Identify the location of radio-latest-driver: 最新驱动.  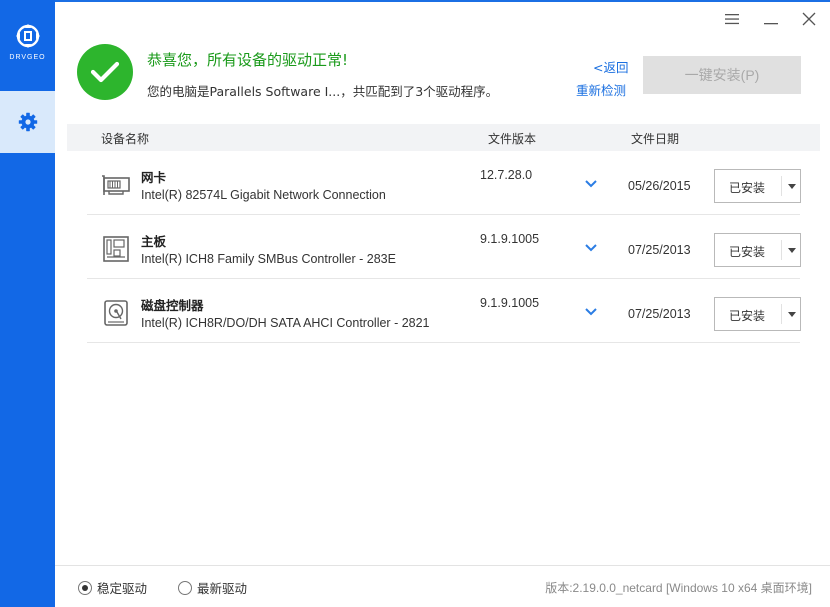
(212, 587).